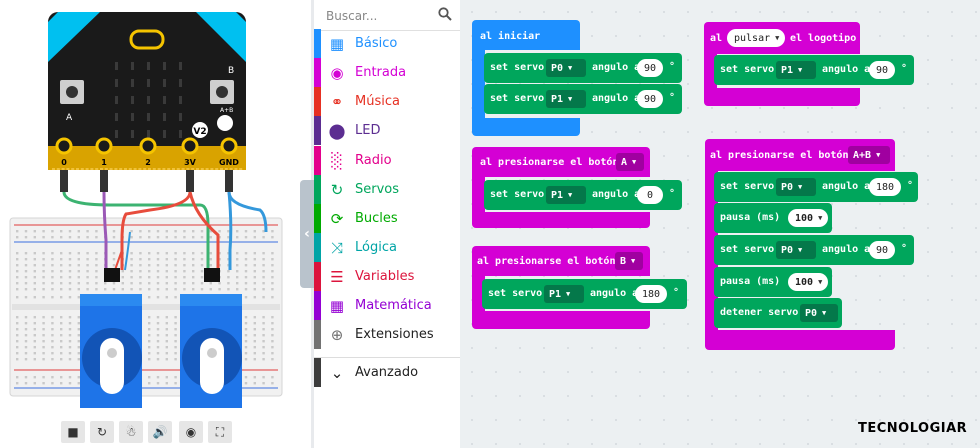 The height and width of the screenshot is (448, 980). Describe the element at coordinates (778, 313) in the screenshot. I see `stop-servo-block: detener servo P0 ▼` at that location.